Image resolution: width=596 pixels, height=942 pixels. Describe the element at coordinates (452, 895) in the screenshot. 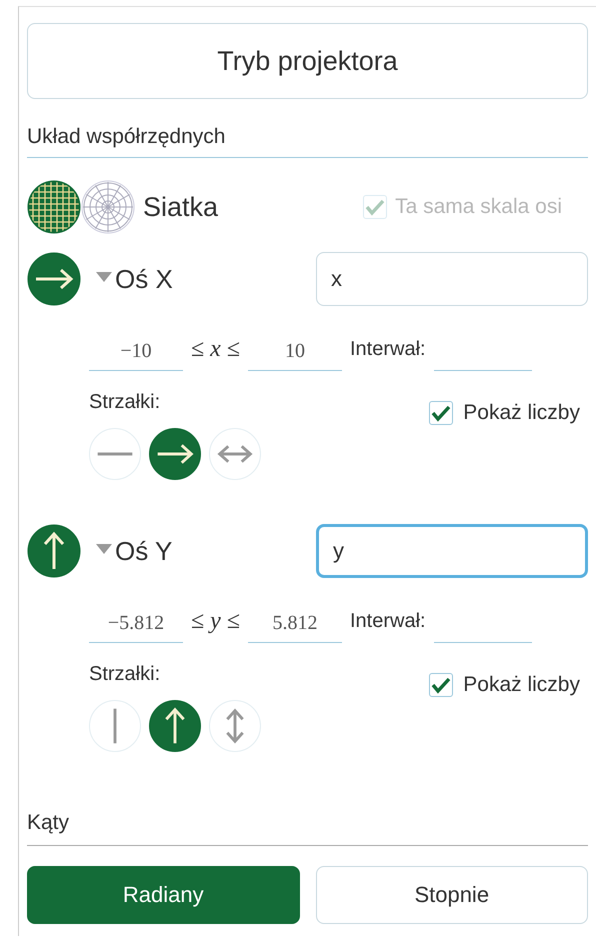

I see `angle-unit-button: Stopnie` at that location.